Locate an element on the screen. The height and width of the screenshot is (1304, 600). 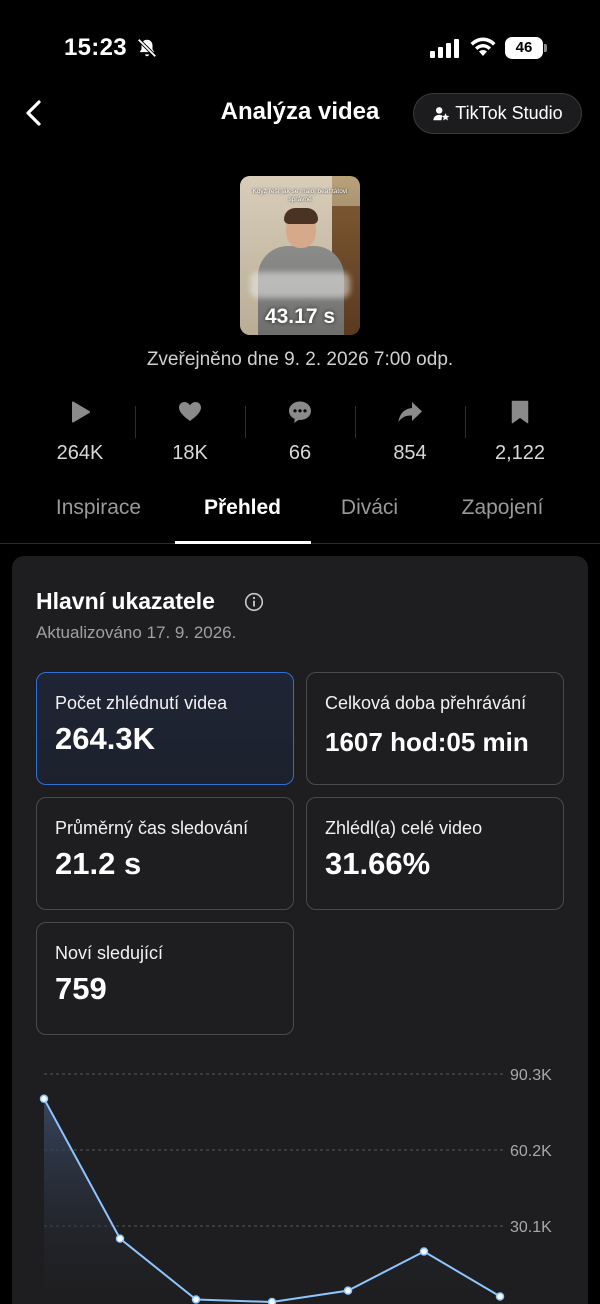
metric-label: Průměrný čas sledování is located at coordinates (152, 828).